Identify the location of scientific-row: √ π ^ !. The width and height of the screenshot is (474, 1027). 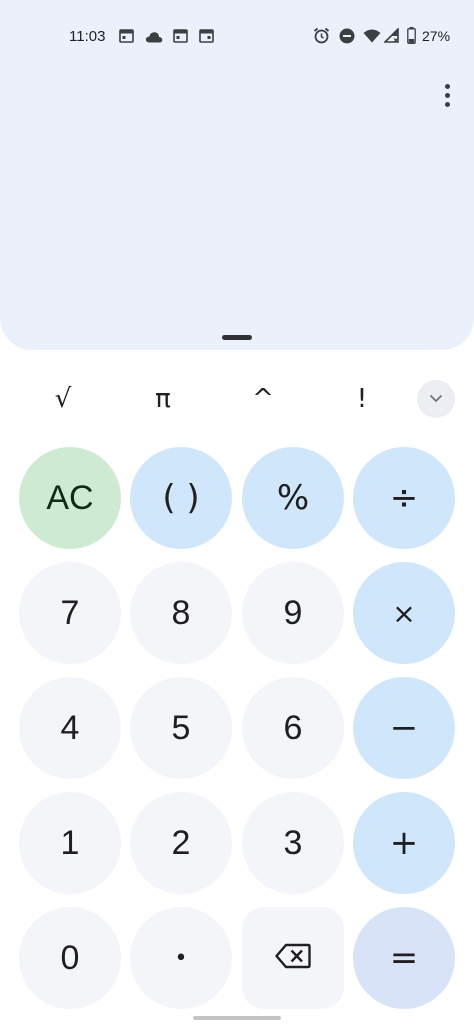
(237, 399).